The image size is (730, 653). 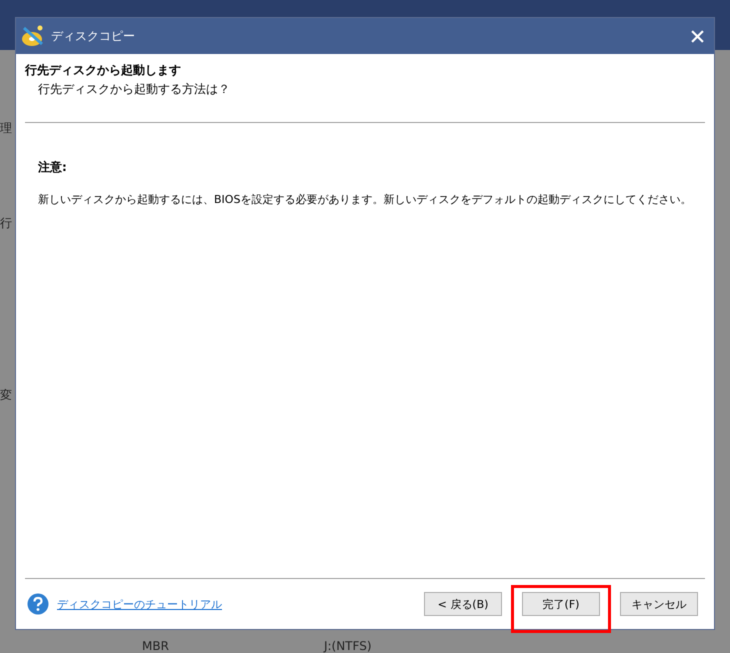 What do you see at coordinates (155, 646) in the screenshot?
I see `background-label: MBR` at bounding box center [155, 646].